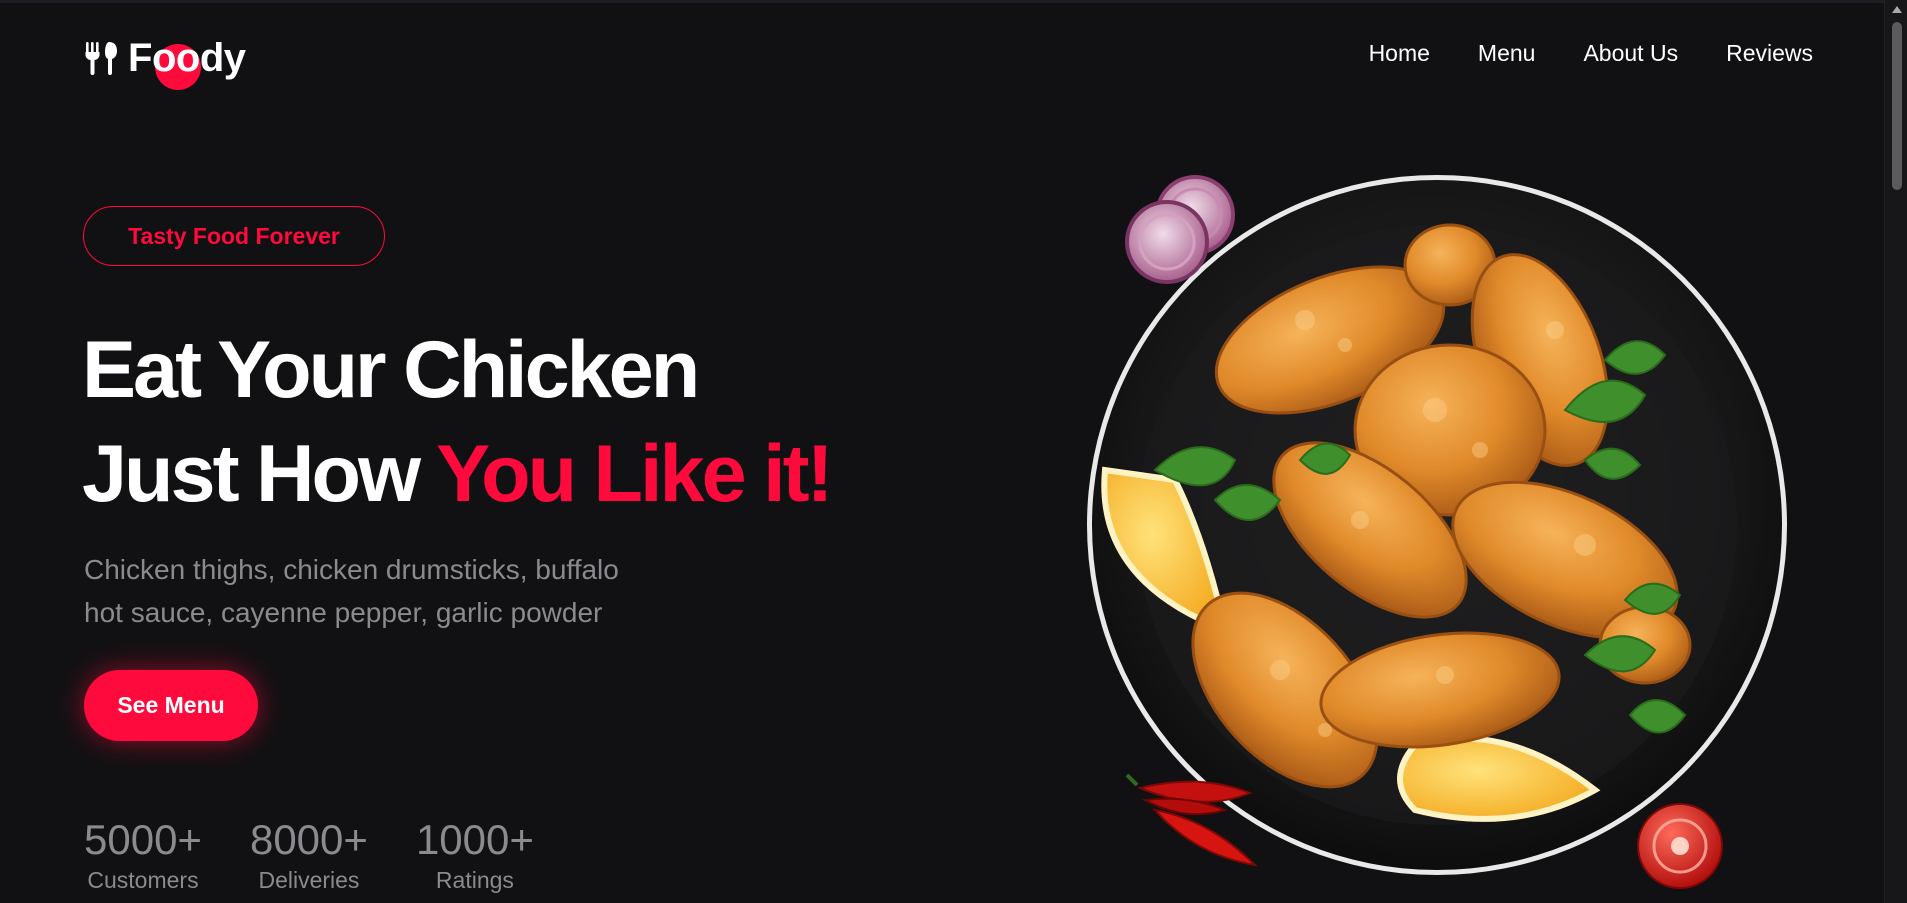  I want to click on brand-letters-dy: dy, so click(222, 57).